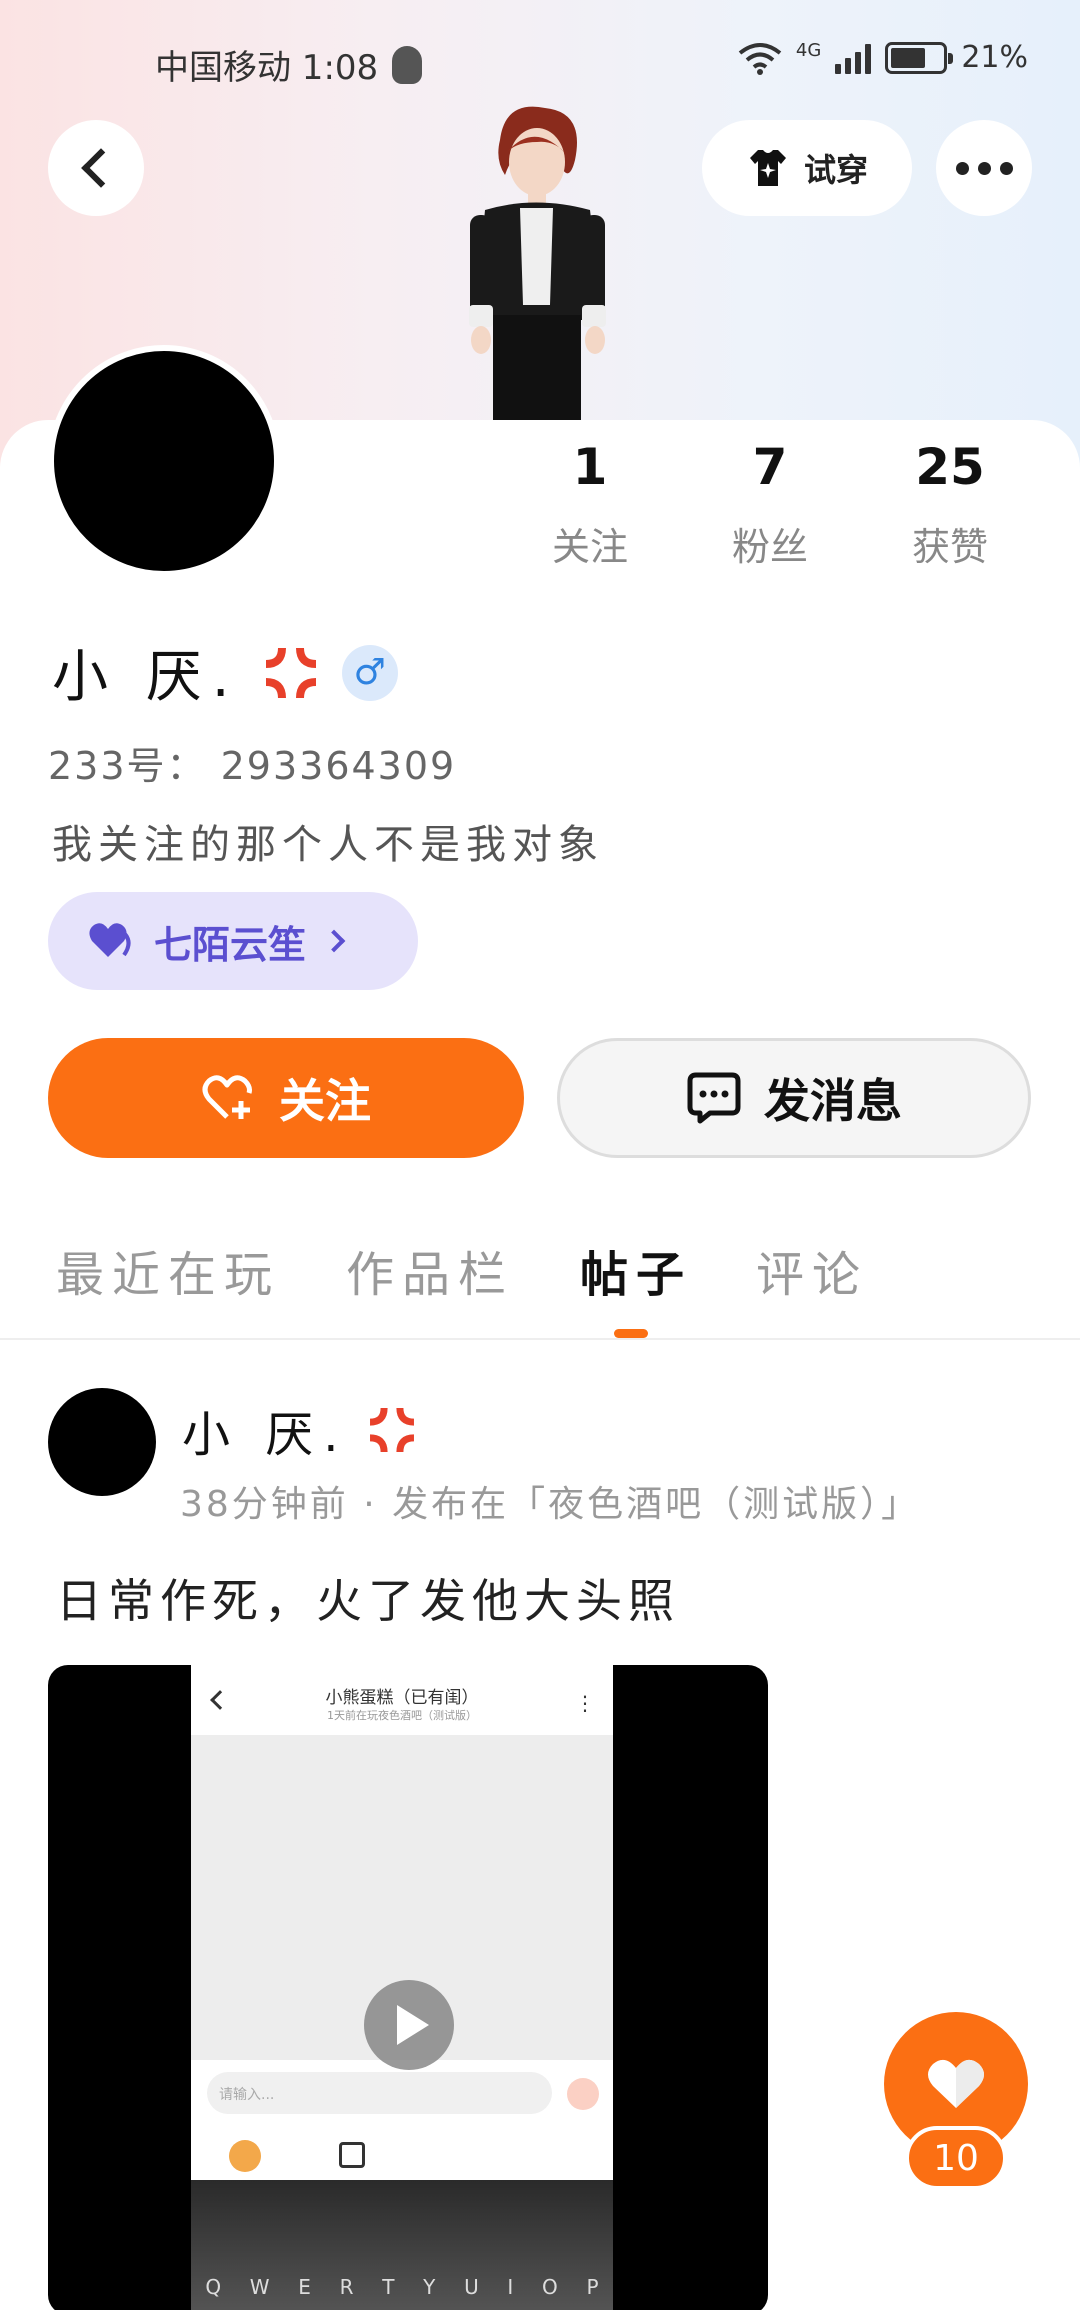 The width and height of the screenshot is (1080, 2310). What do you see at coordinates (352, 2155) in the screenshot?
I see `thumbnail-image-icon` at bounding box center [352, 2155].